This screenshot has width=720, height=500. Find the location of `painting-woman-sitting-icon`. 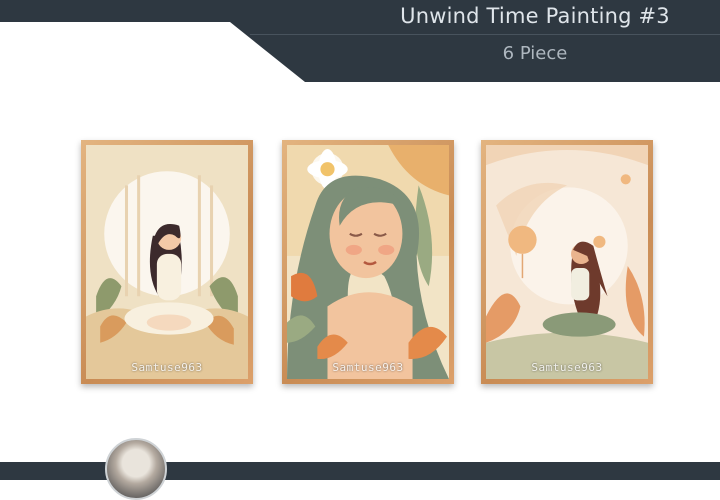

painting-woman-sitting-icon is located at coordinates (567, 262).